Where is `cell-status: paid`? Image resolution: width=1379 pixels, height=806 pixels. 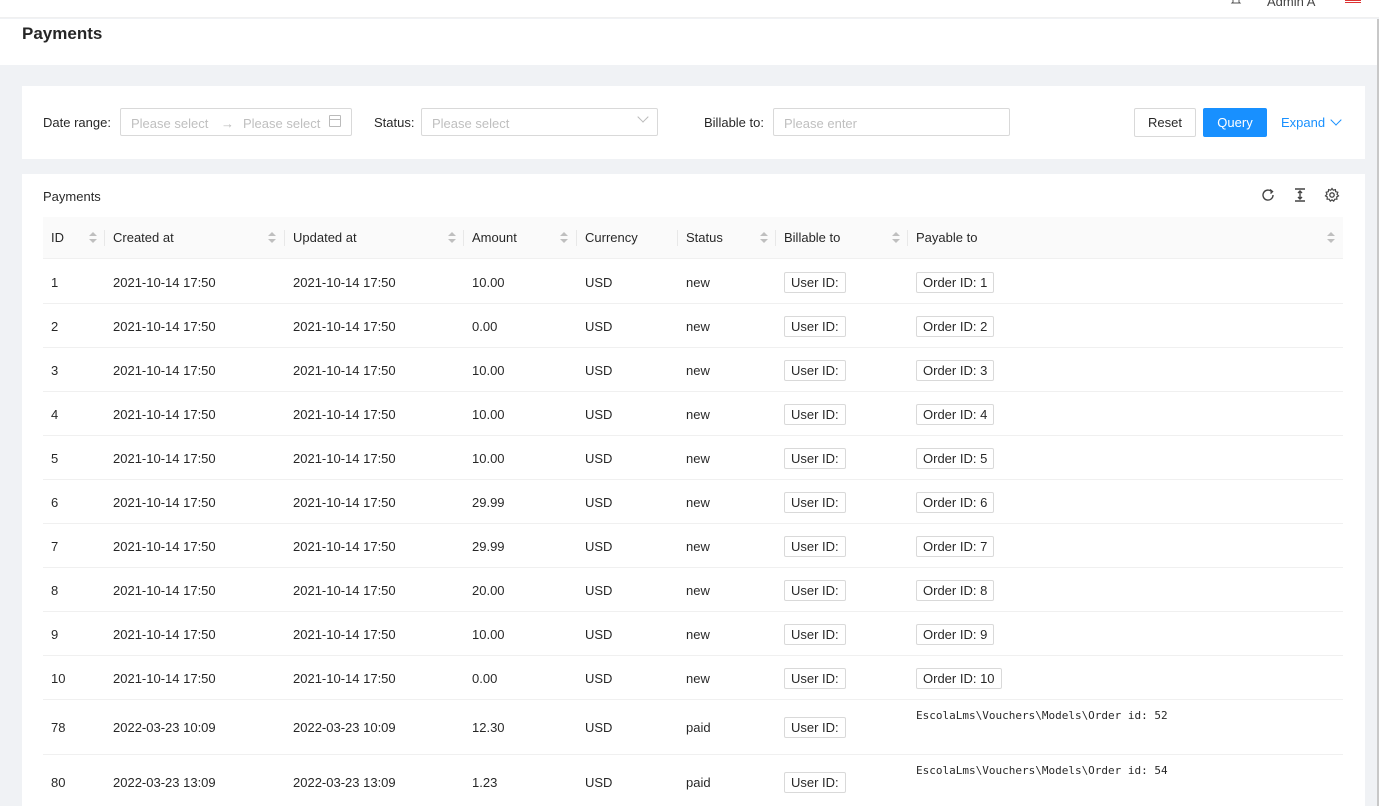
cell-status: paid is located at coordinates (698, 727).